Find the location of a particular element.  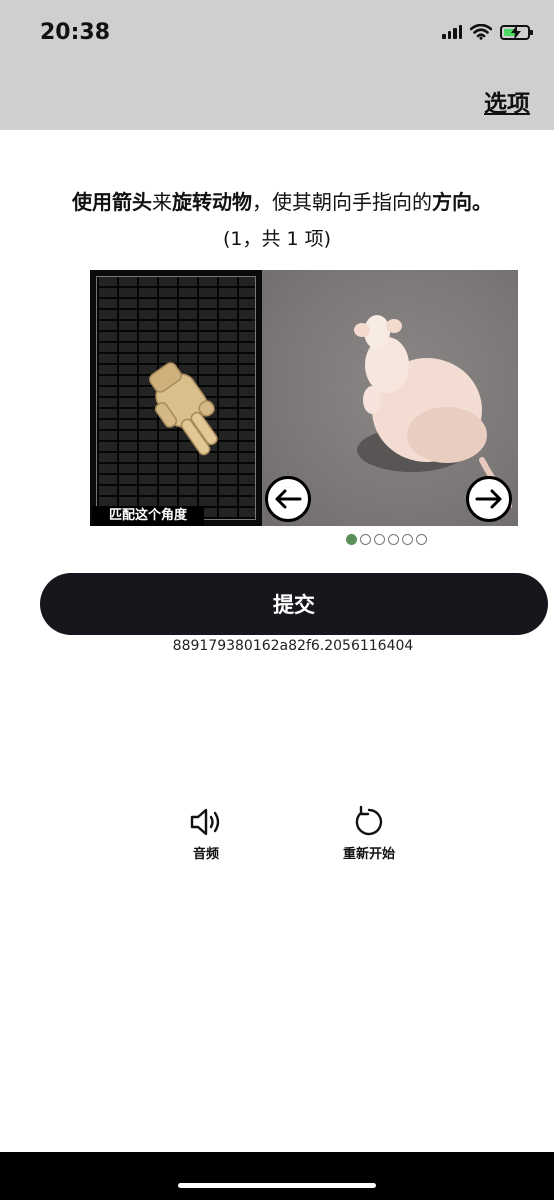

reference-label: 匹配这个角度 is located at coordinates (148, 516).